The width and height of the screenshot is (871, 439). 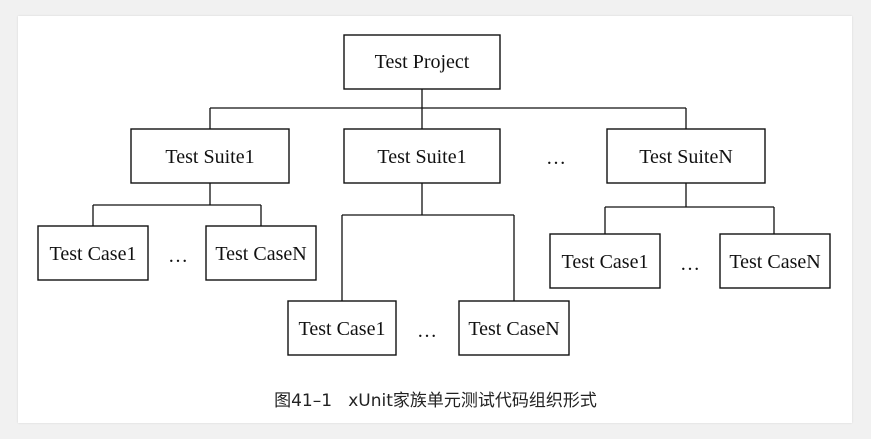 What do you see at coordinates (422, 62) in the screenshot?
I see `node-label-project: Test Project` at bounding box center [422, 62].